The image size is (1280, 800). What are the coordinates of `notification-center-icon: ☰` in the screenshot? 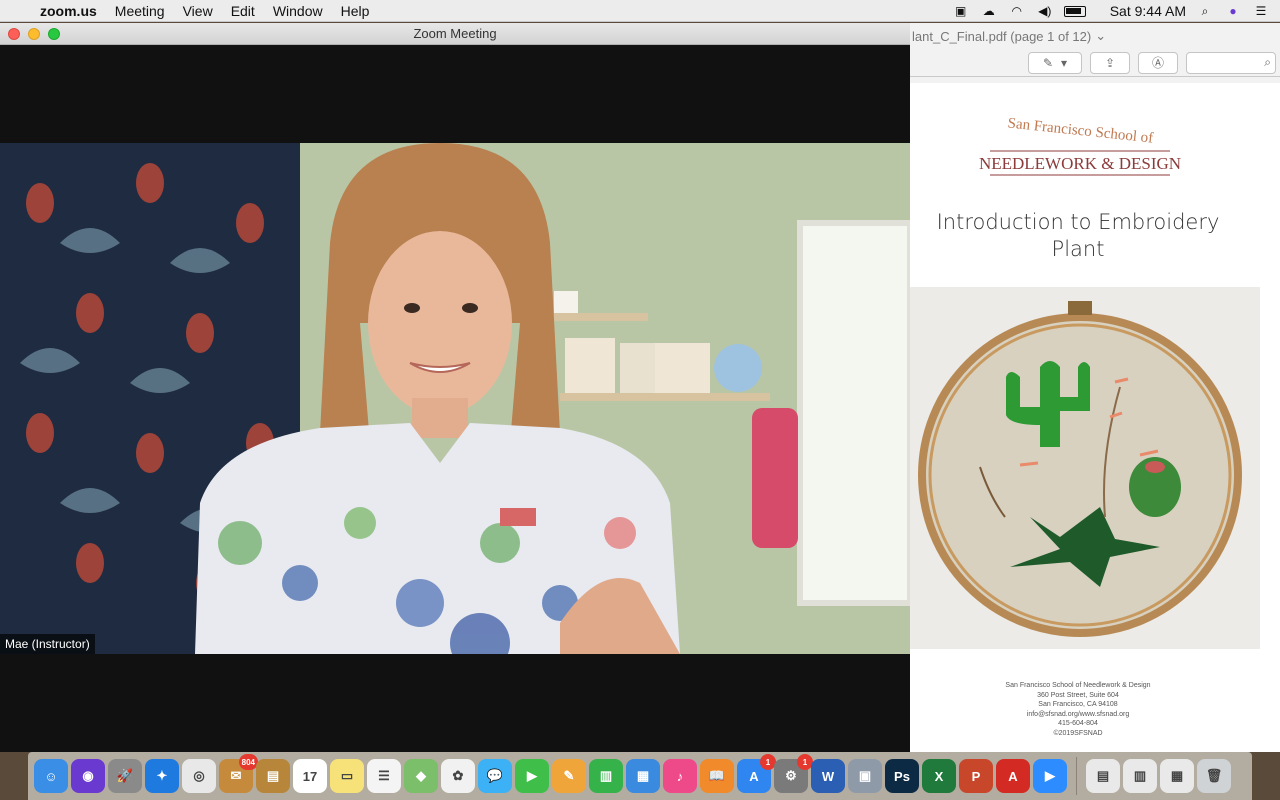 It's located at (1261, 11).